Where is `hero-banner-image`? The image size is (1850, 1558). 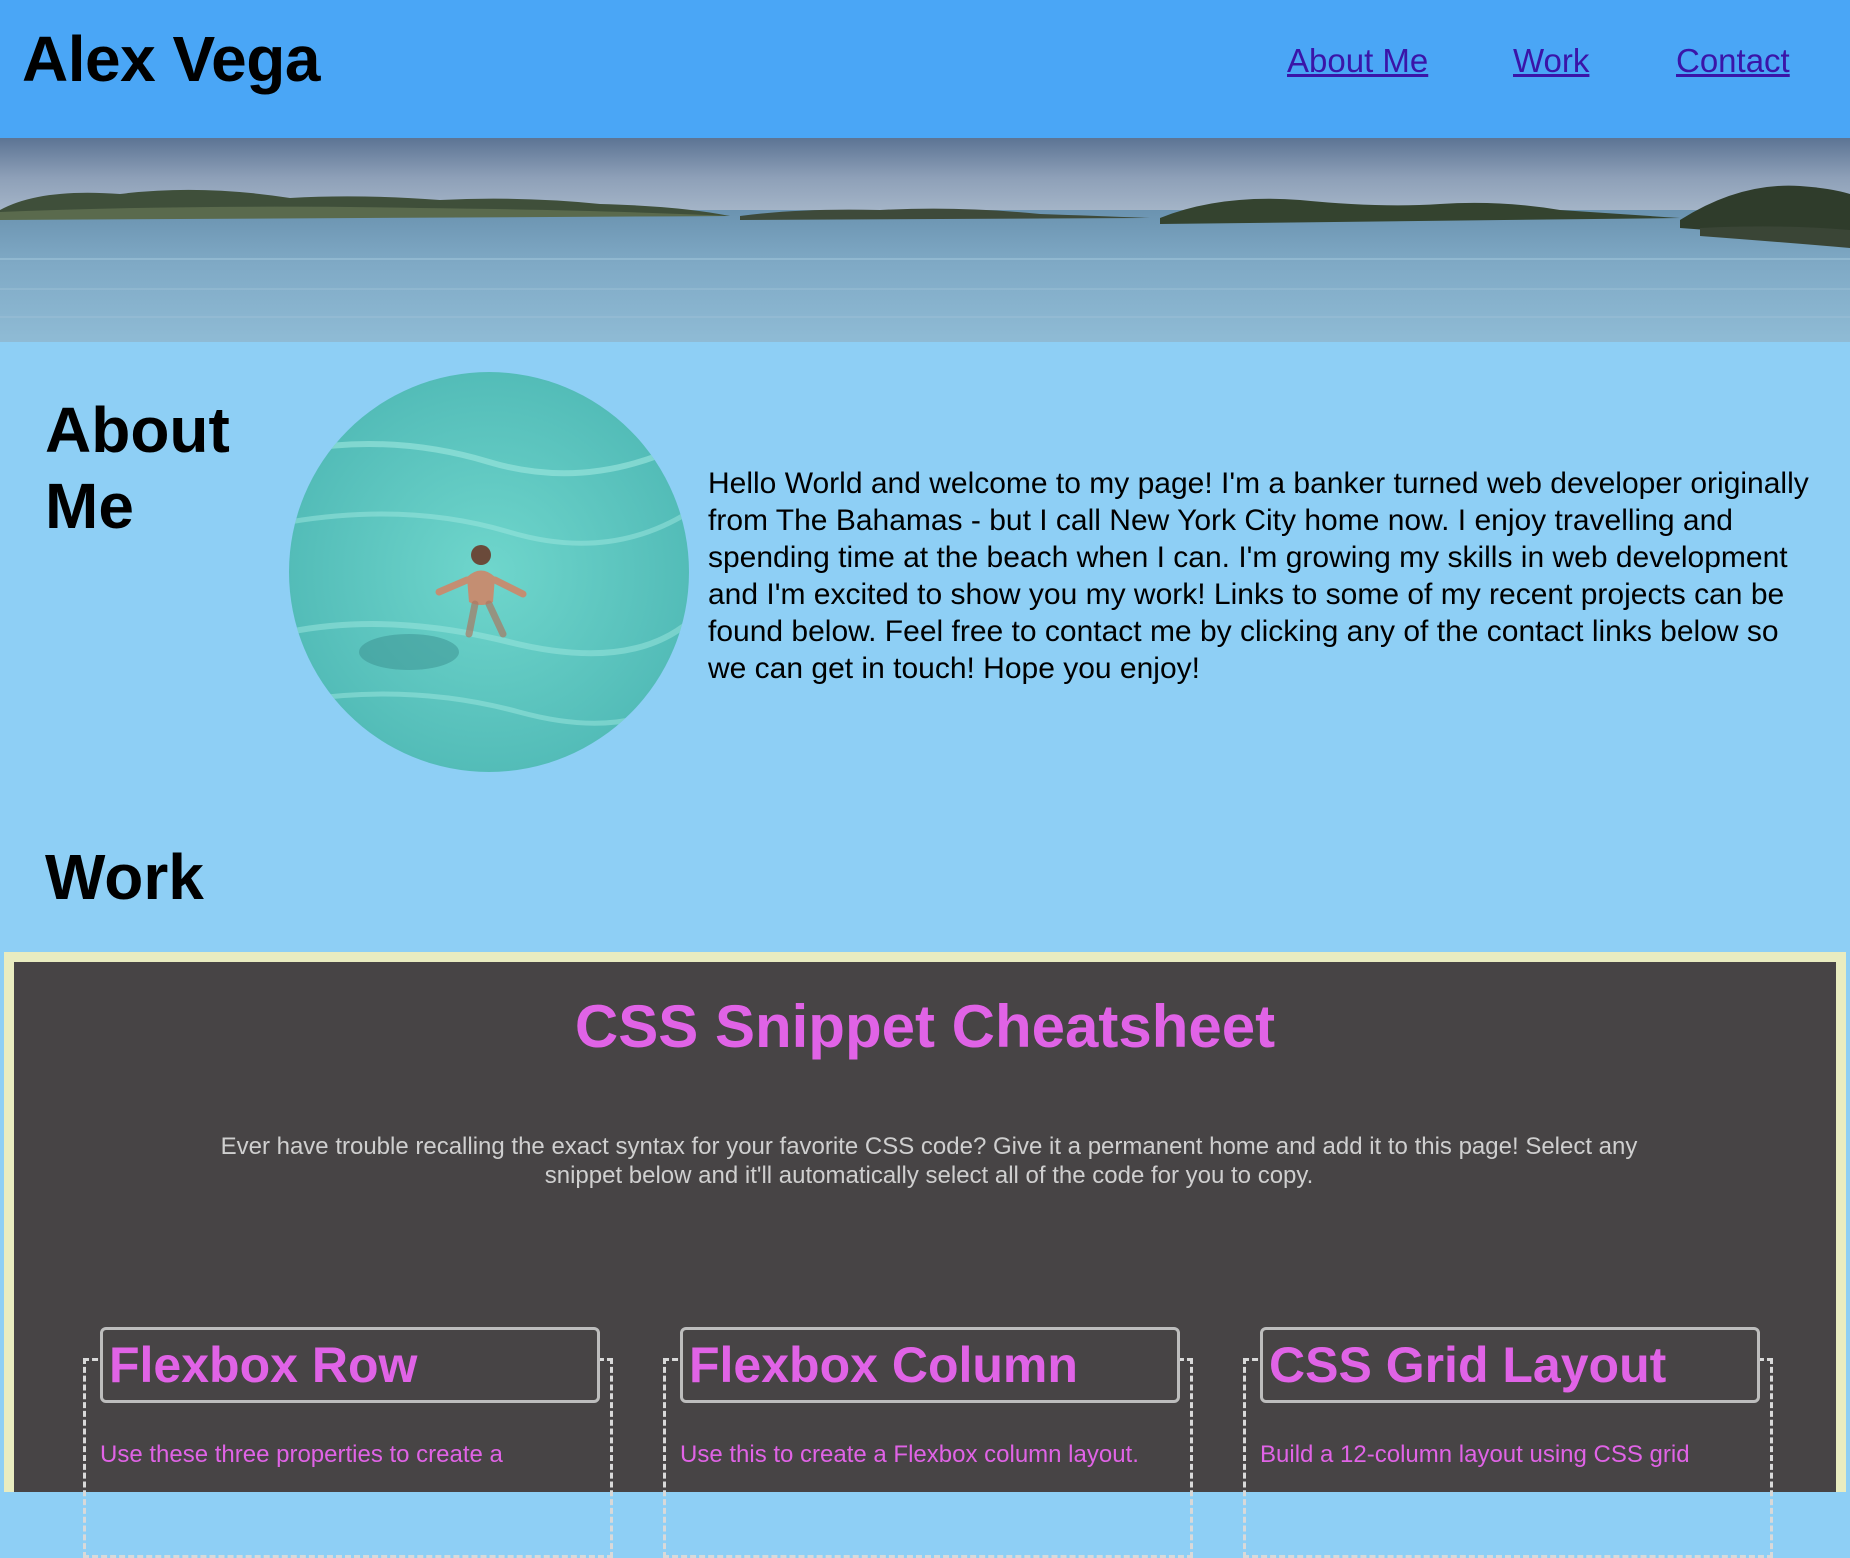
hero-banner-image is located at coordinates (925, 240).